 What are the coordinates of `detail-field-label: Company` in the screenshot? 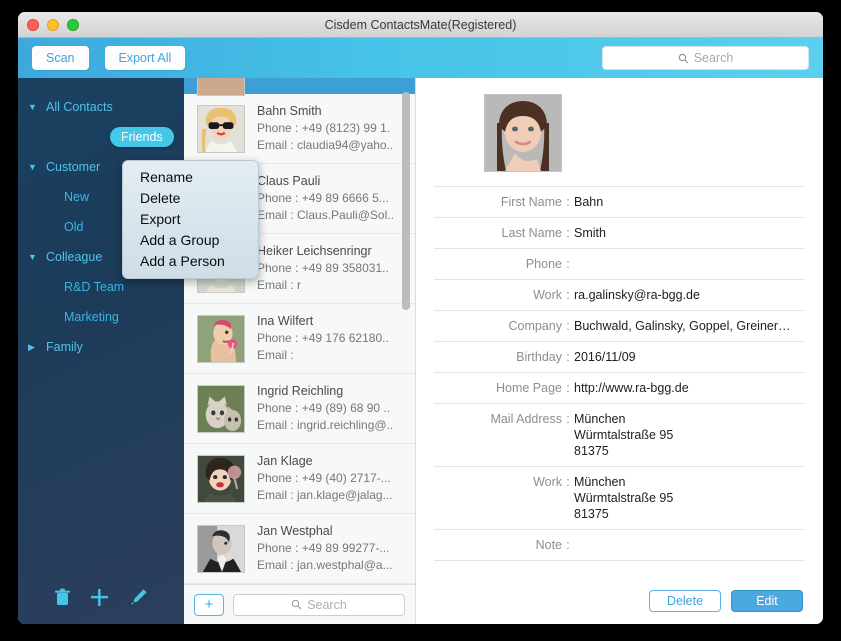 It's located at (535, 326).